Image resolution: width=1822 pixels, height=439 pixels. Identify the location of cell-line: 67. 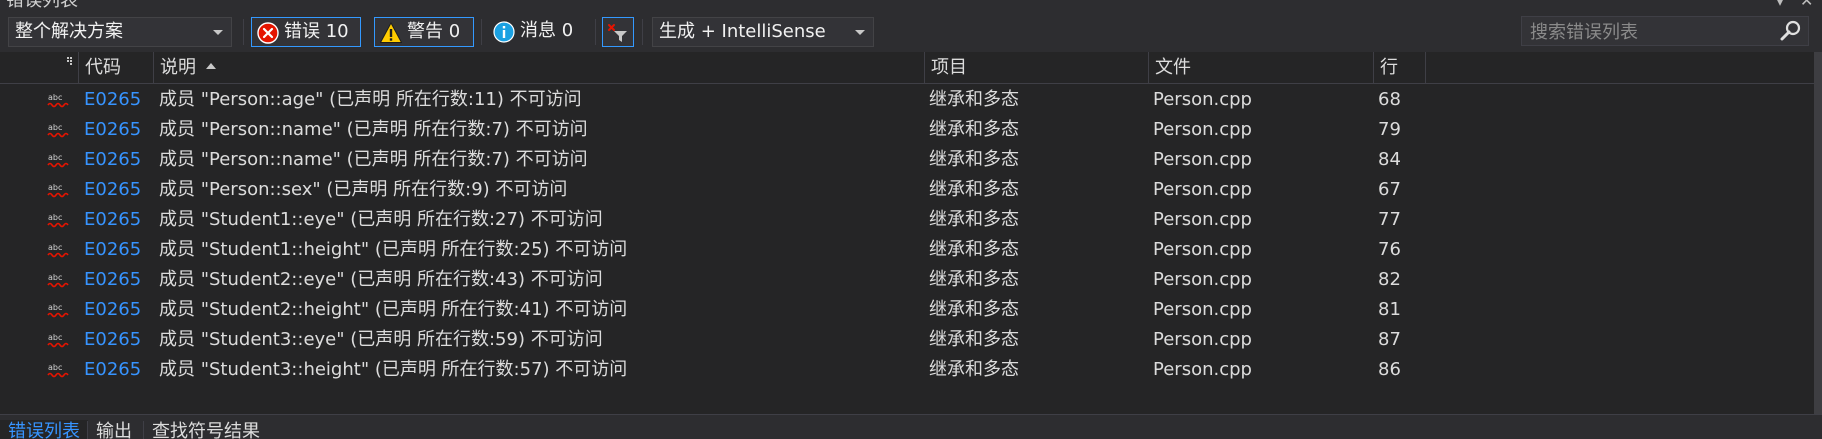
(1389, 189).